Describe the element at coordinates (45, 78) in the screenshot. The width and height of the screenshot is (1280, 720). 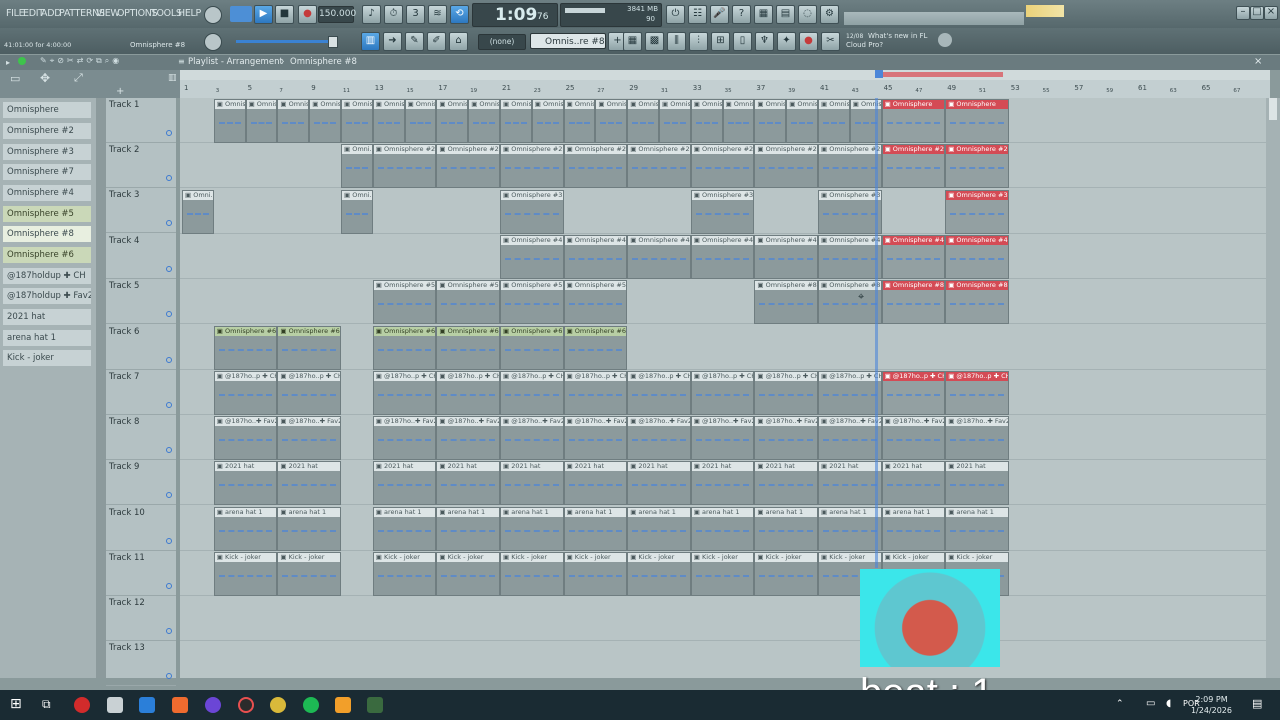
I see `move-icon: ✥` at that location.